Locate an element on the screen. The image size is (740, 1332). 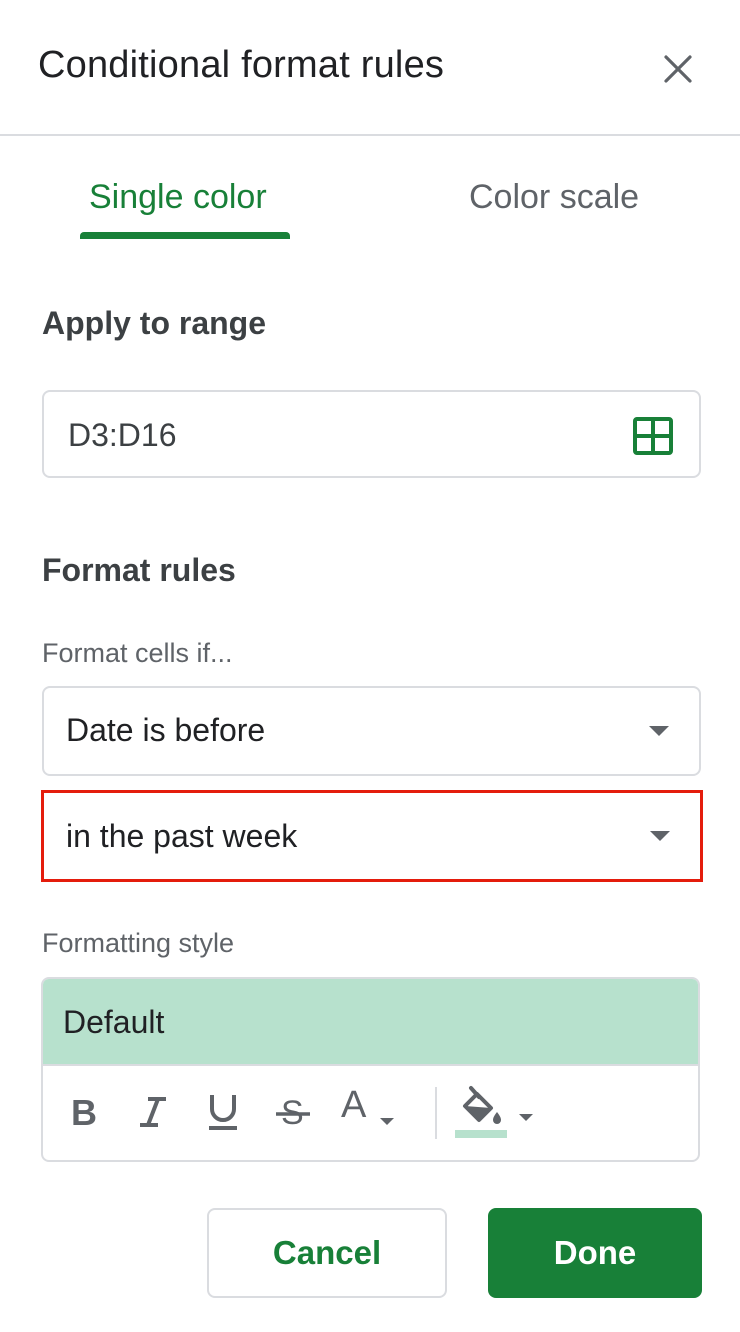
style-preset-dropdown: Default is located at coordinates (370, 1022).